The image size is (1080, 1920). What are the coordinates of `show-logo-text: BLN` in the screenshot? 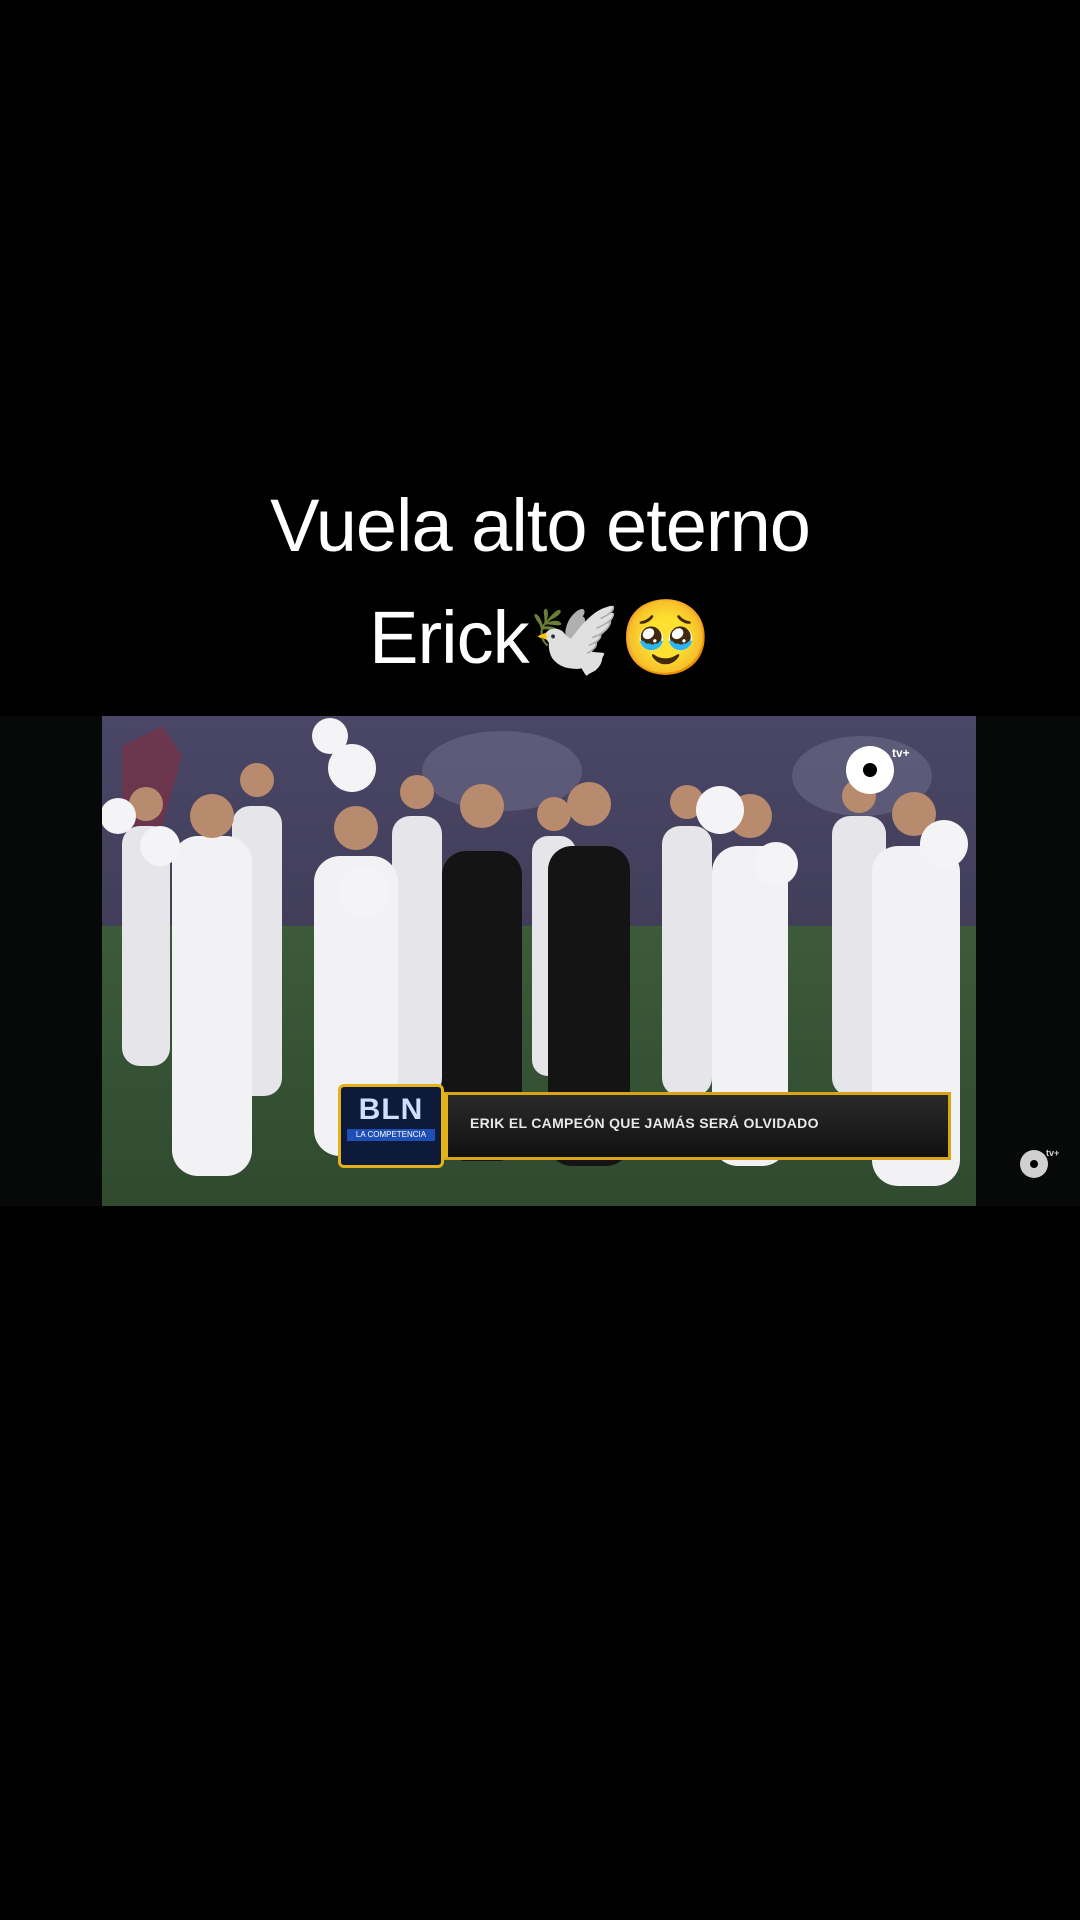 It's located at (391, 1109).